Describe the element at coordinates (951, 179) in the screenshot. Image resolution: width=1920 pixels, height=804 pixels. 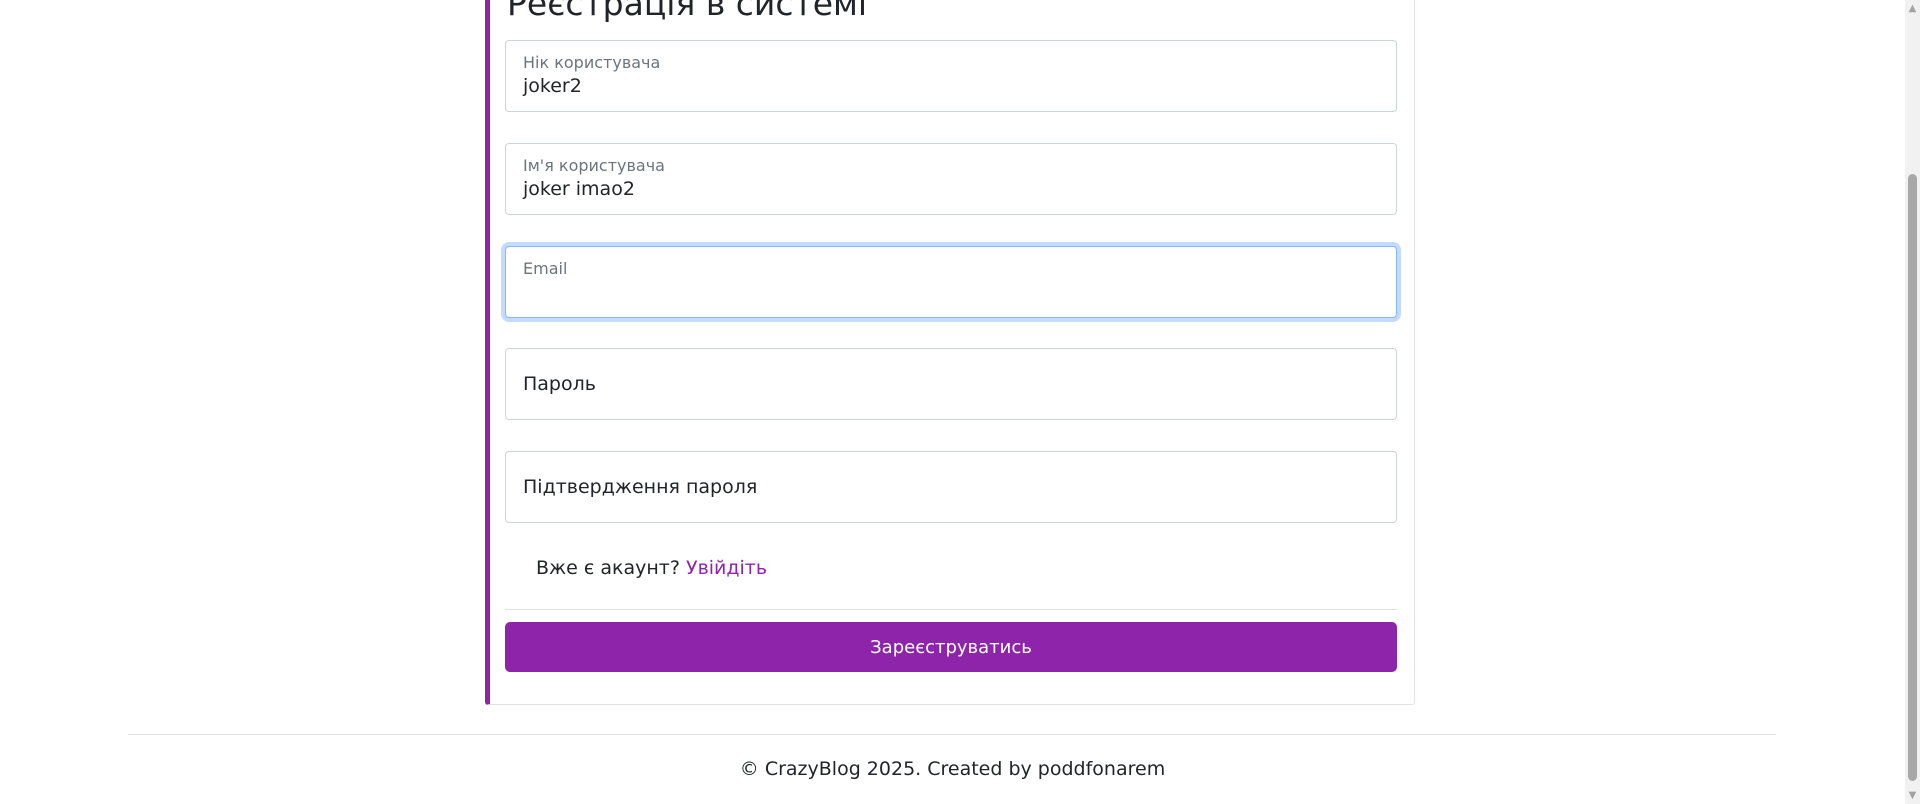
I see `username-field: Ім'я користувача joker imao2` at that location.